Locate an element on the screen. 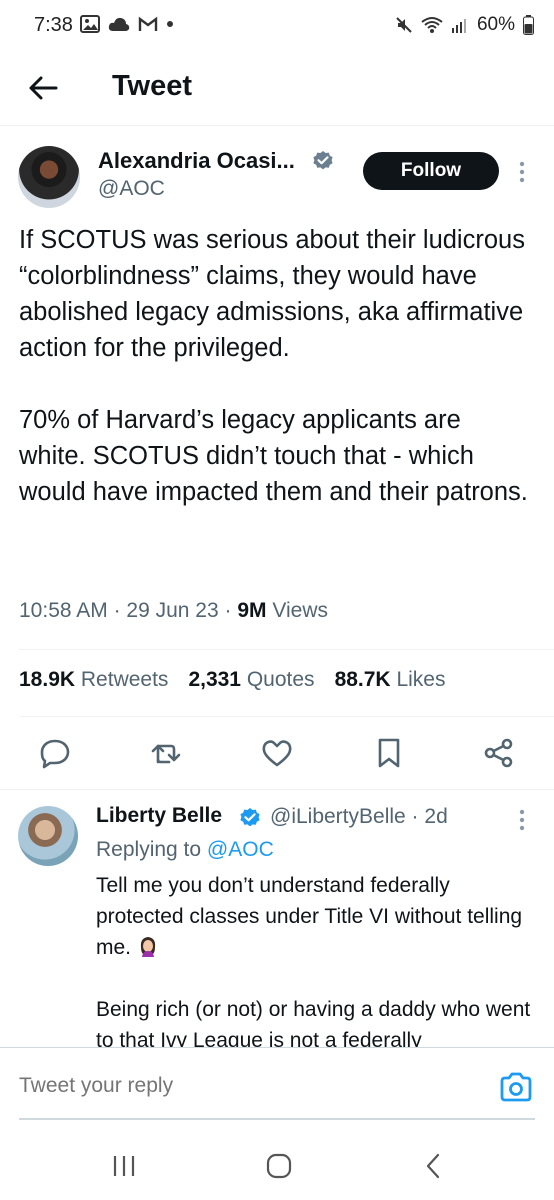 The image size is (554, 1200). tweet-actions is located at coordinates (277, 753).